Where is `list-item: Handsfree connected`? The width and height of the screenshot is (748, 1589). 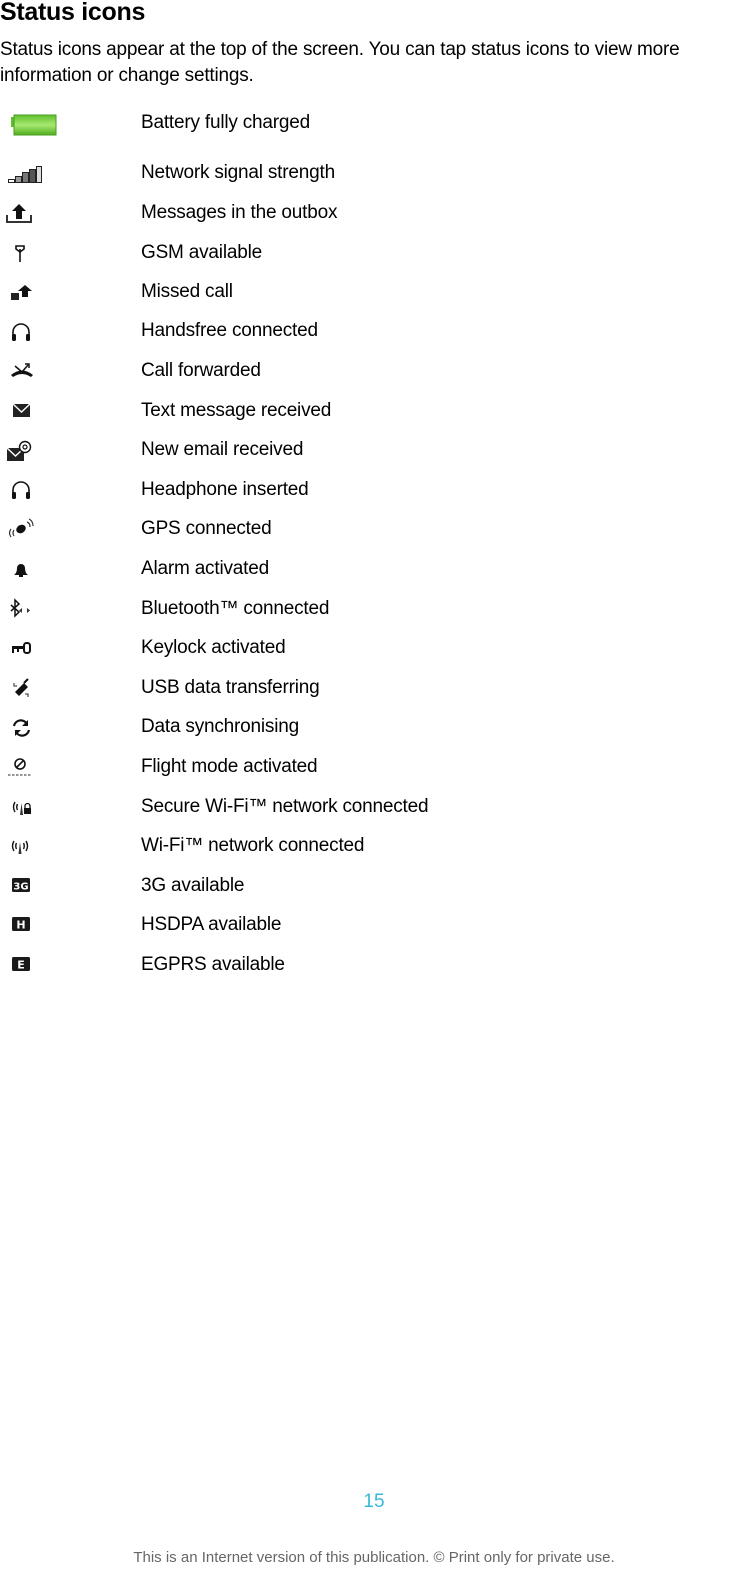 list-item: Handsfree connected is located at coordinates (374, 333).